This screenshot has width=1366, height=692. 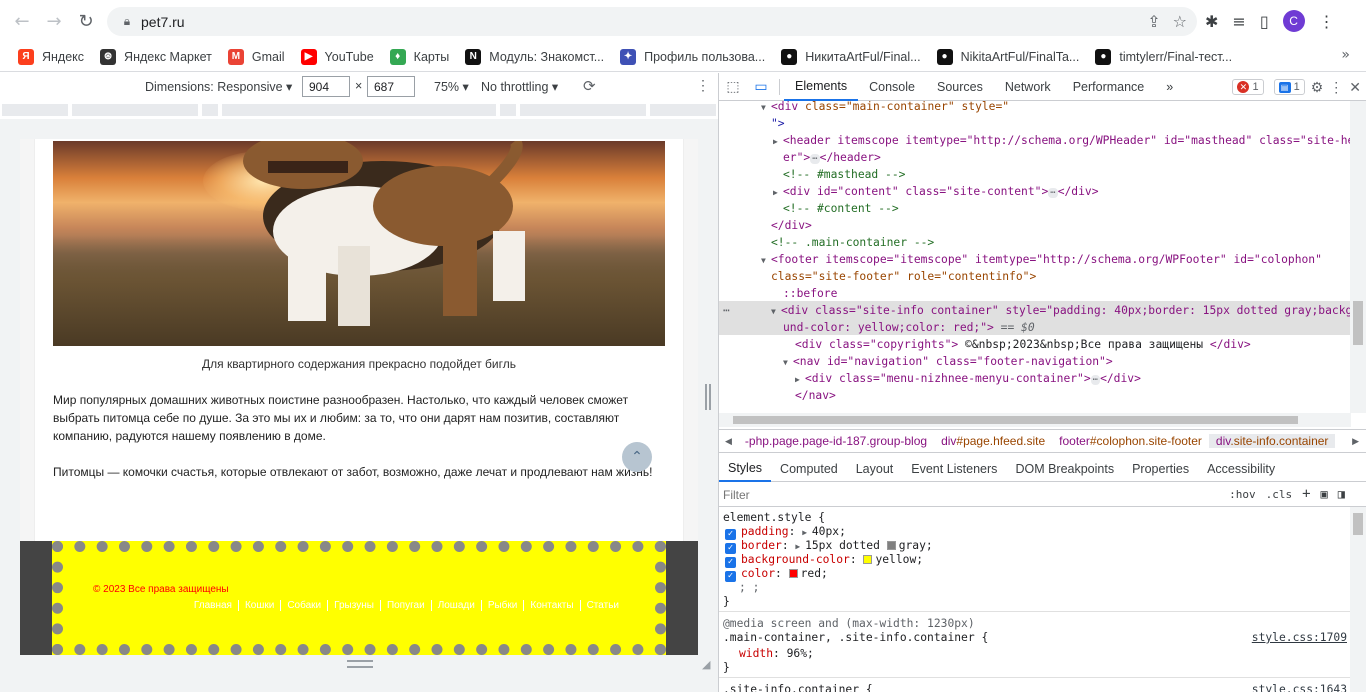 What do you see at coordinates (1279, 494) in the screenshot?
I see `cls-toggle: .cls` at bounding box center [1279, 494].